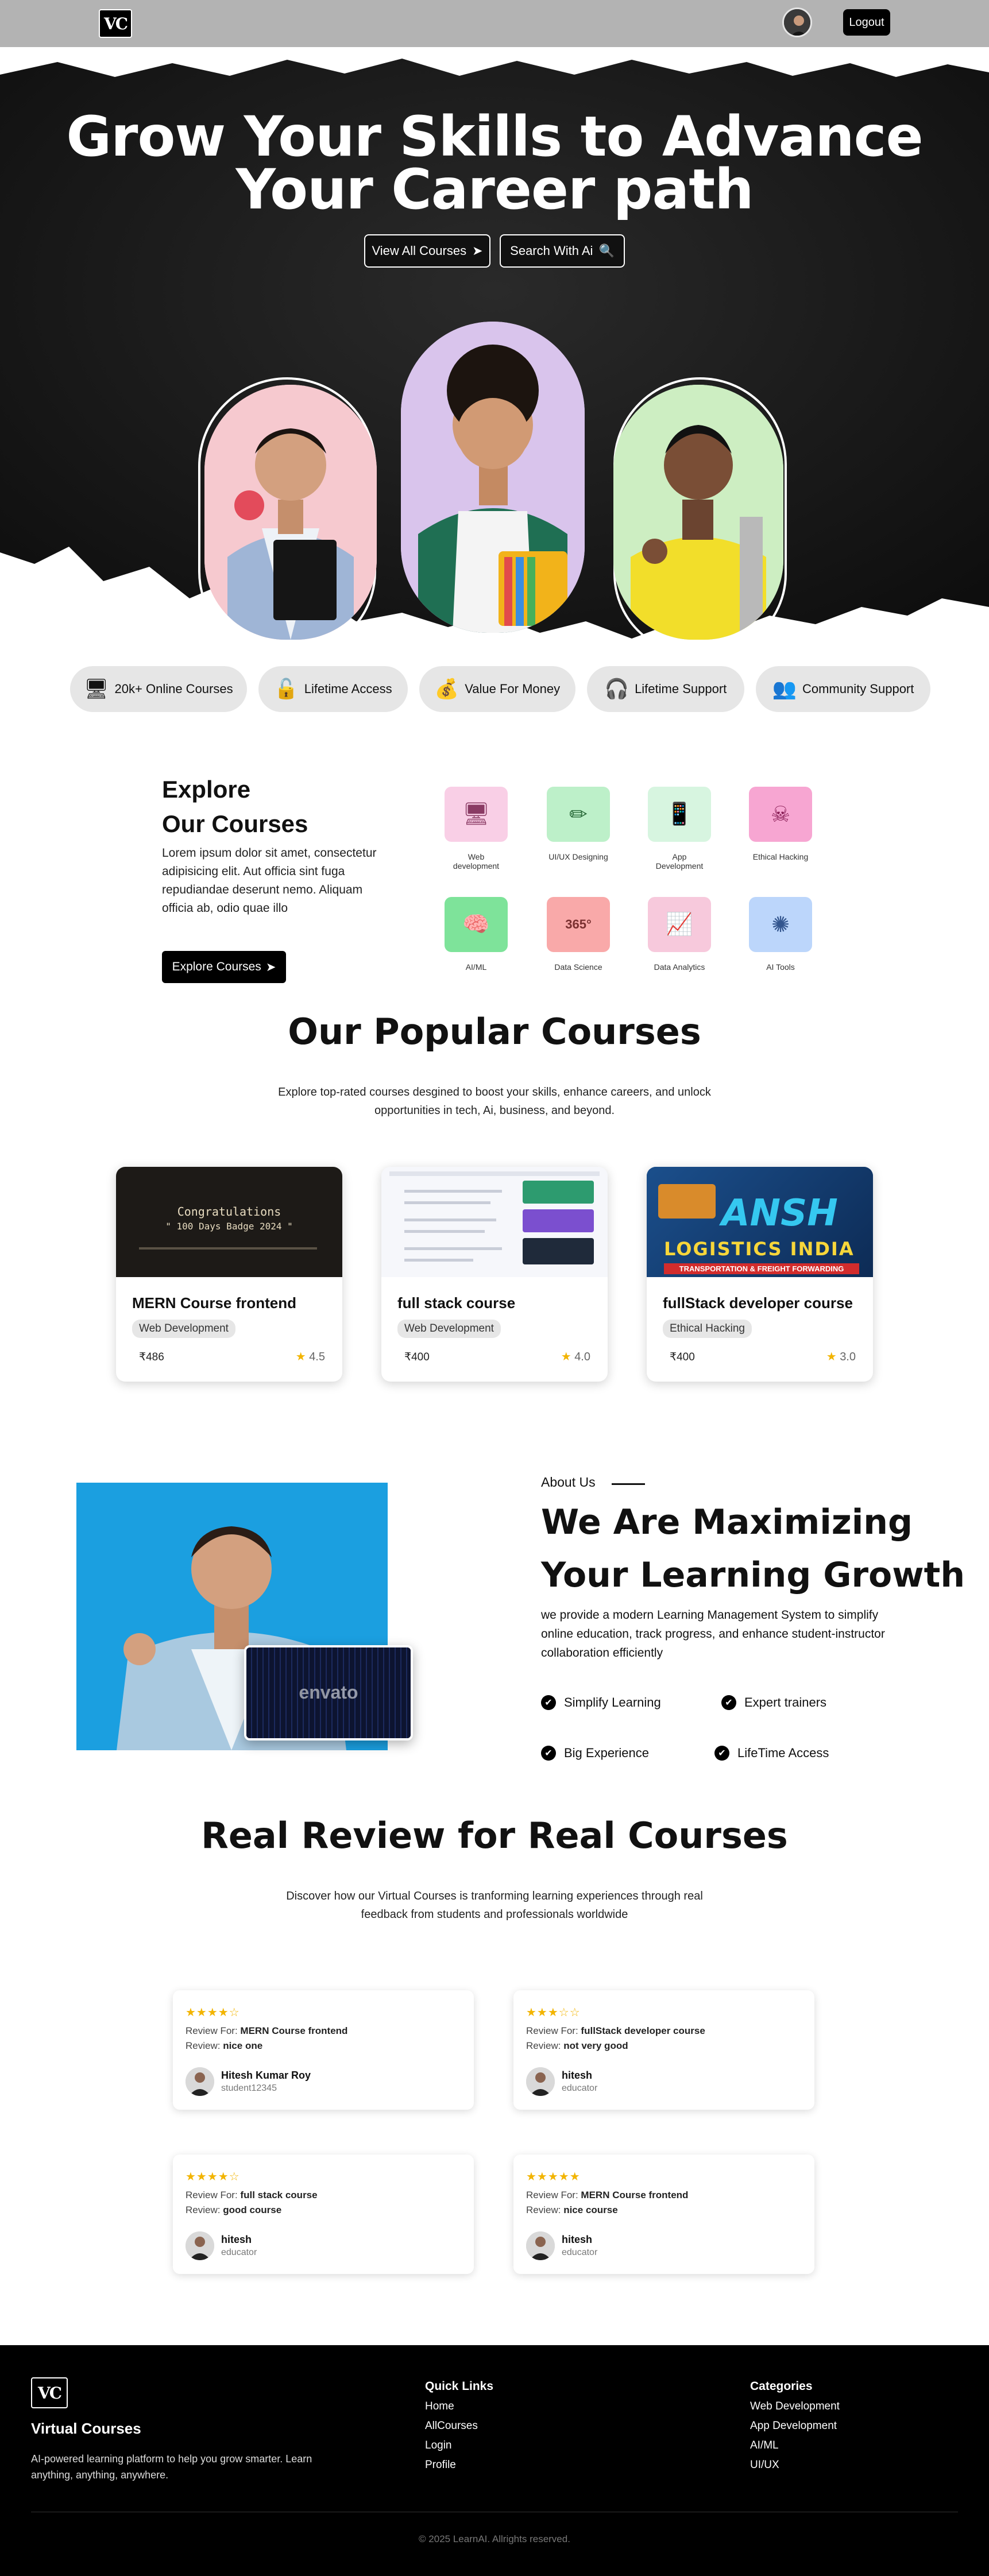 The width and height of the screenshot is (989, 2576). Describe the element at coordinates (460, 2386) in the screenshot. I see `quick-links-title: Quick Links` at that location.